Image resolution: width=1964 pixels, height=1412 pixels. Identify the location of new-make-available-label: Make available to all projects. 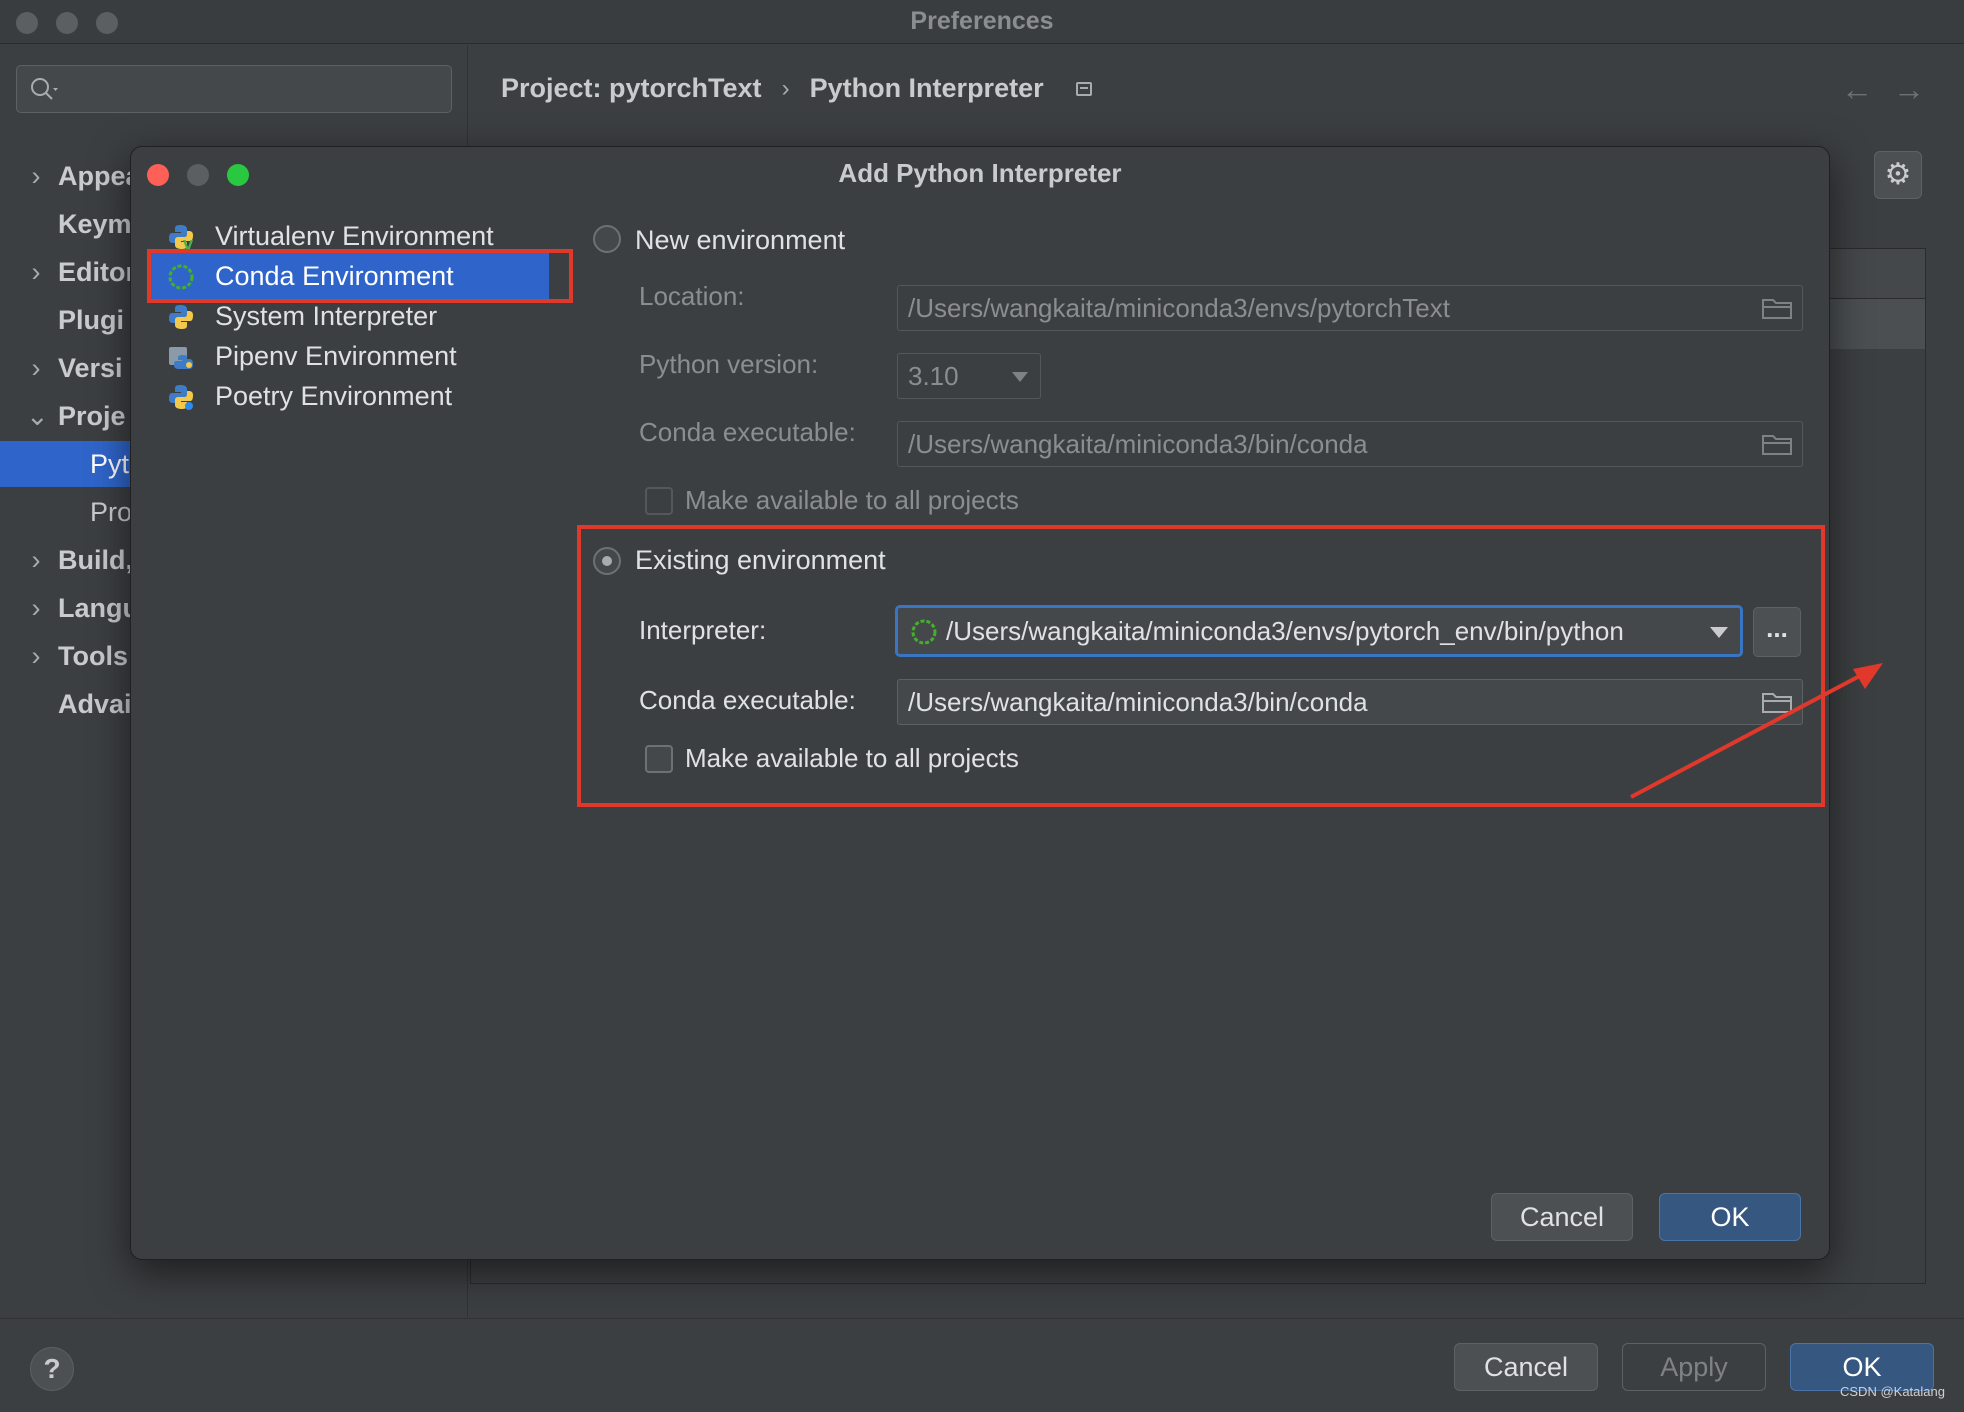
(852, 500).